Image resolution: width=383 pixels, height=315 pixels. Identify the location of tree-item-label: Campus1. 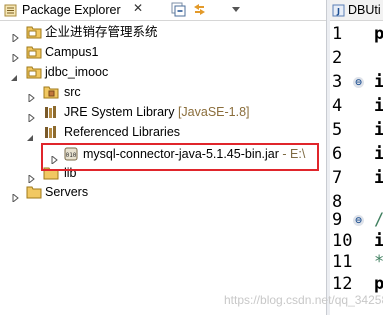
(72, 52).